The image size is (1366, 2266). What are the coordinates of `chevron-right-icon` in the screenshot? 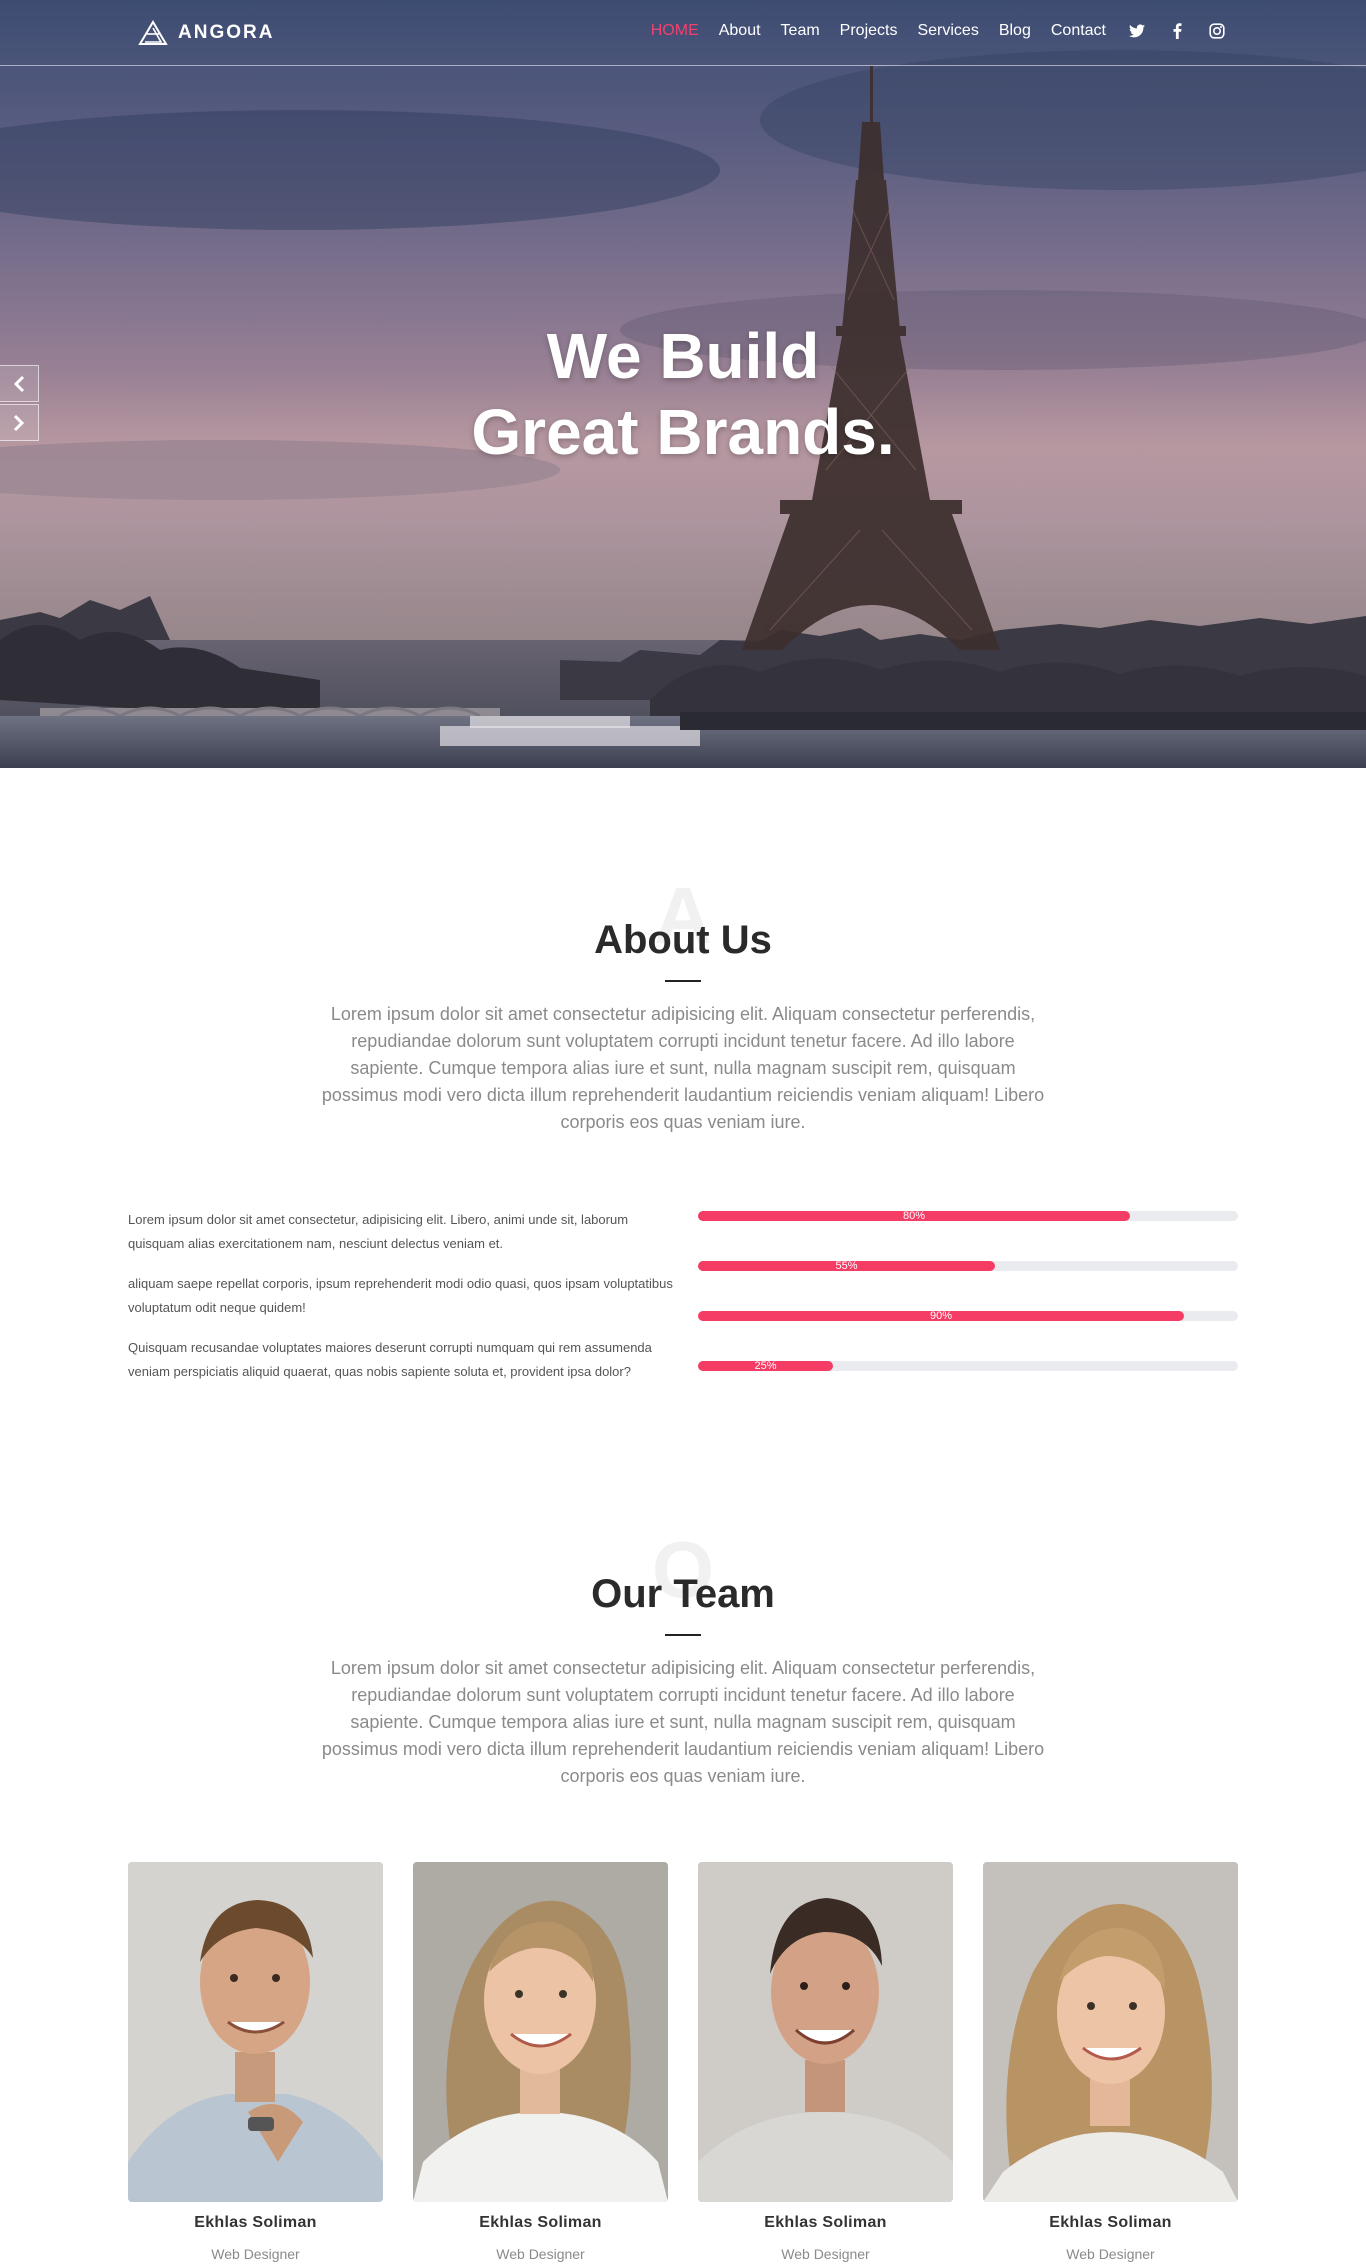 It's located at (19, 422).